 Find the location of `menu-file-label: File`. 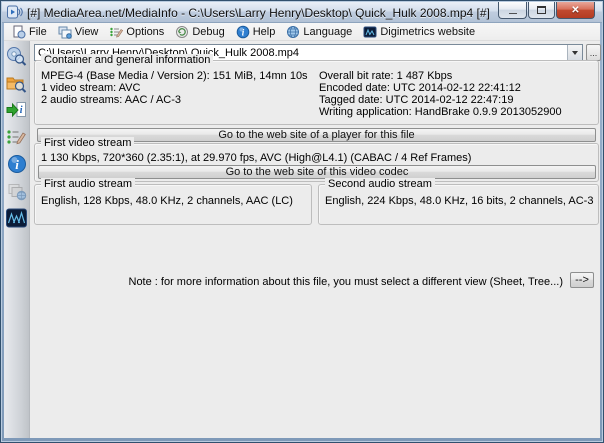

menu-file-label: File is located at coordinates (38, 31).